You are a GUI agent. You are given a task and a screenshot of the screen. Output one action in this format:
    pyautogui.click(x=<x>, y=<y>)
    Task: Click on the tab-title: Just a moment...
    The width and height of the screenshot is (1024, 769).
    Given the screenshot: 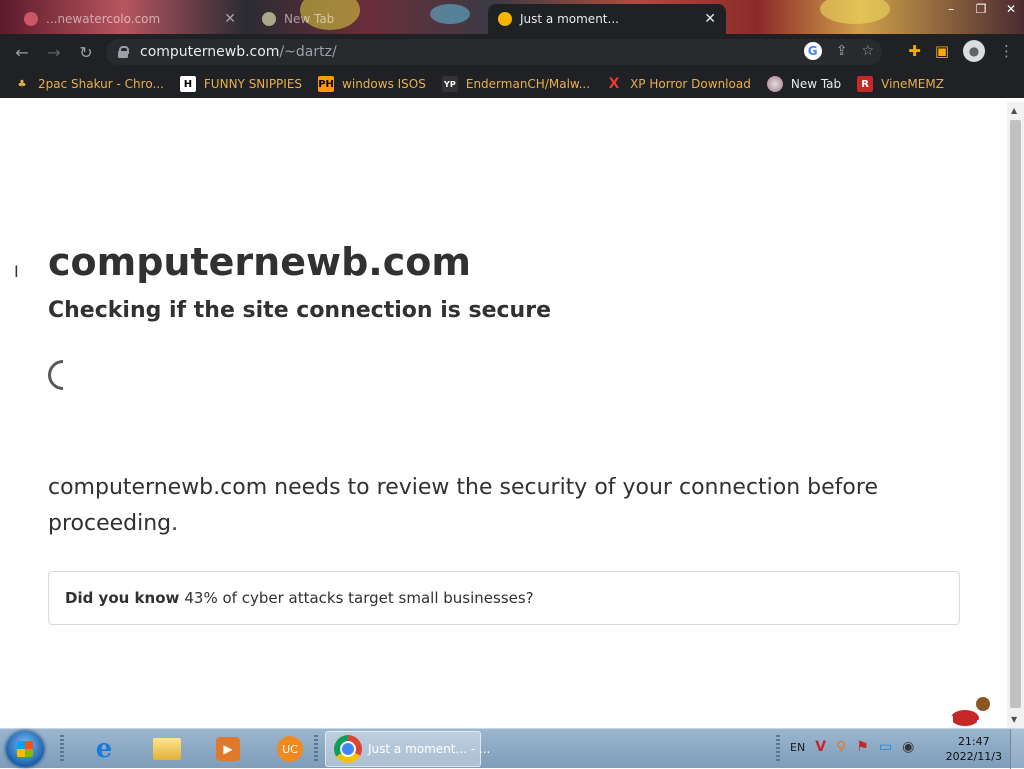 What is the action you would take?
    pyautogui.click(x=569, y=19)
    